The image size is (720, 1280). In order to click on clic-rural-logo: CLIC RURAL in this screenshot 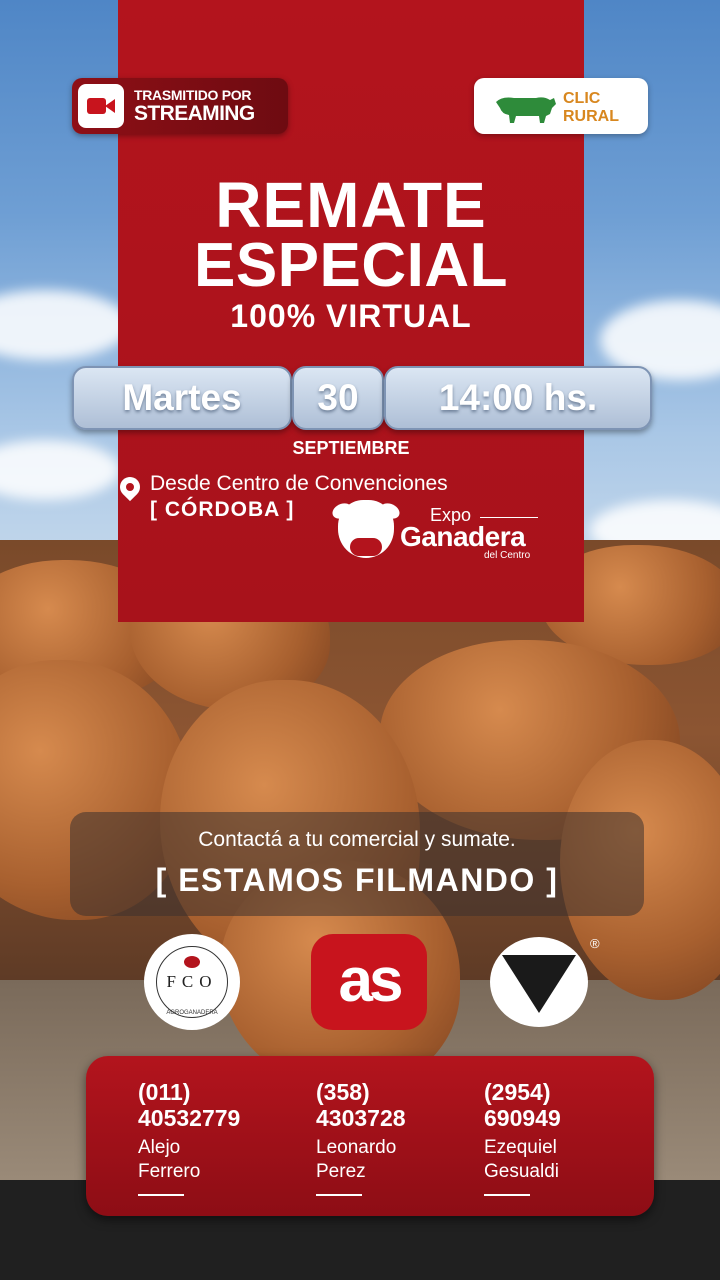, I will do `click(561, 106)`.